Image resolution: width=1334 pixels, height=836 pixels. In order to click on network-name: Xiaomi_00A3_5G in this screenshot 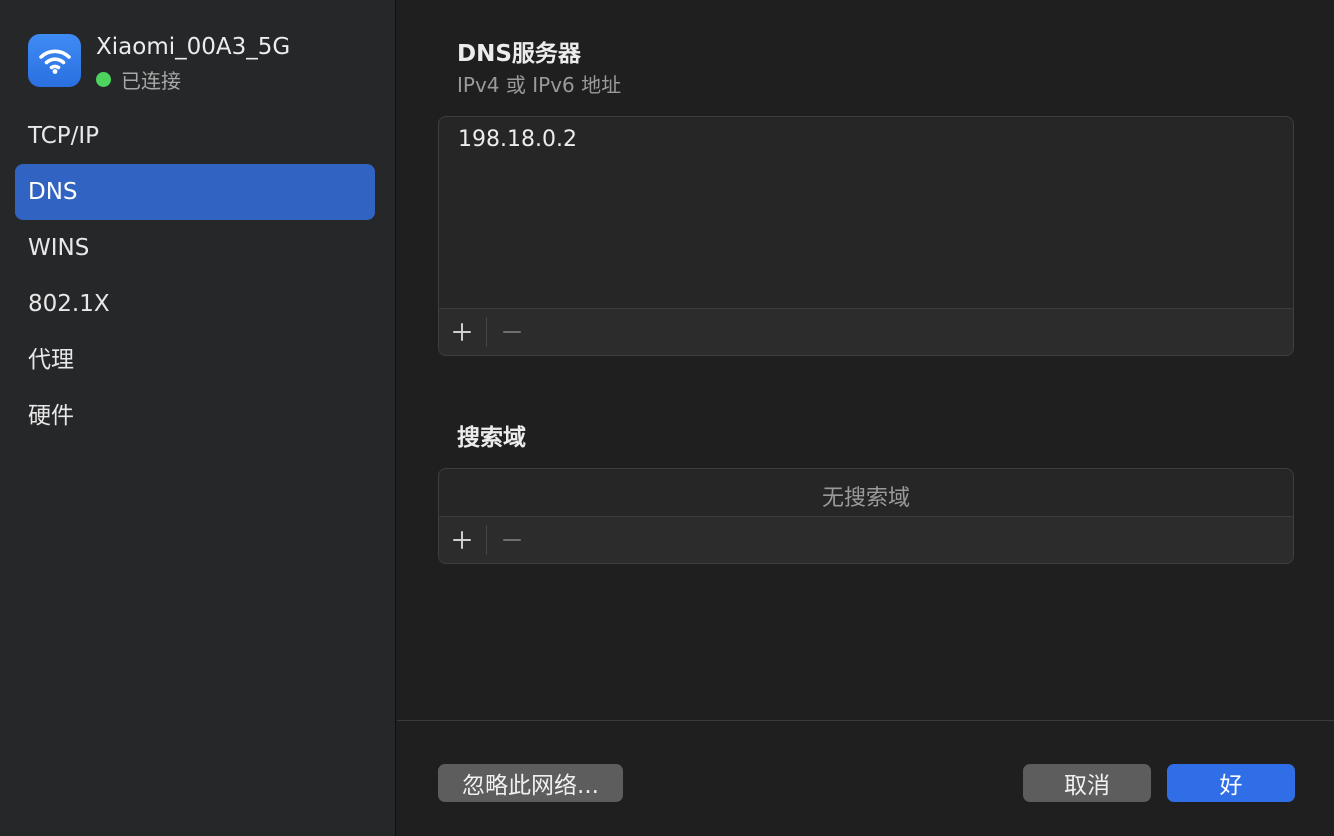, I will do `click(193, 47)`.